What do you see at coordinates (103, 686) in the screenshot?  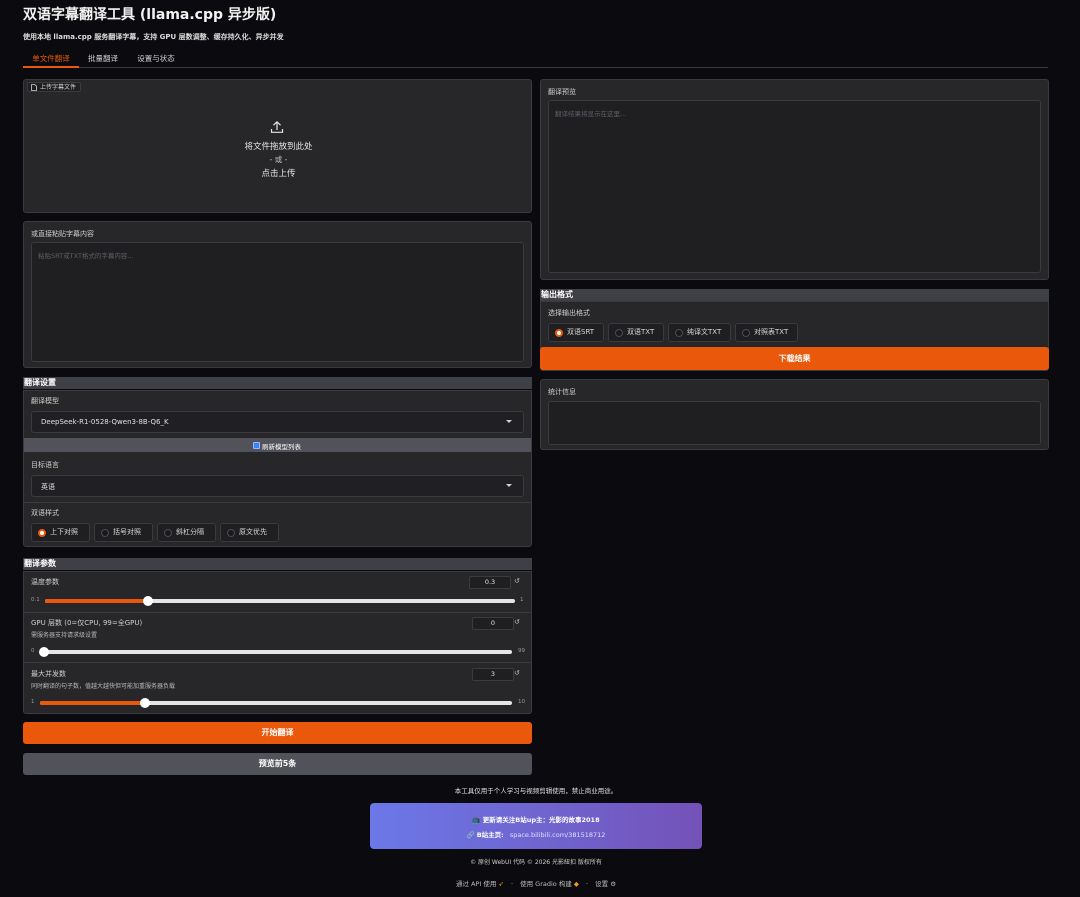 I see `concurrency-hint: 同时翻译的句子数，值越大越快但可能加重服务器负载` at bounding box center [103, 686].